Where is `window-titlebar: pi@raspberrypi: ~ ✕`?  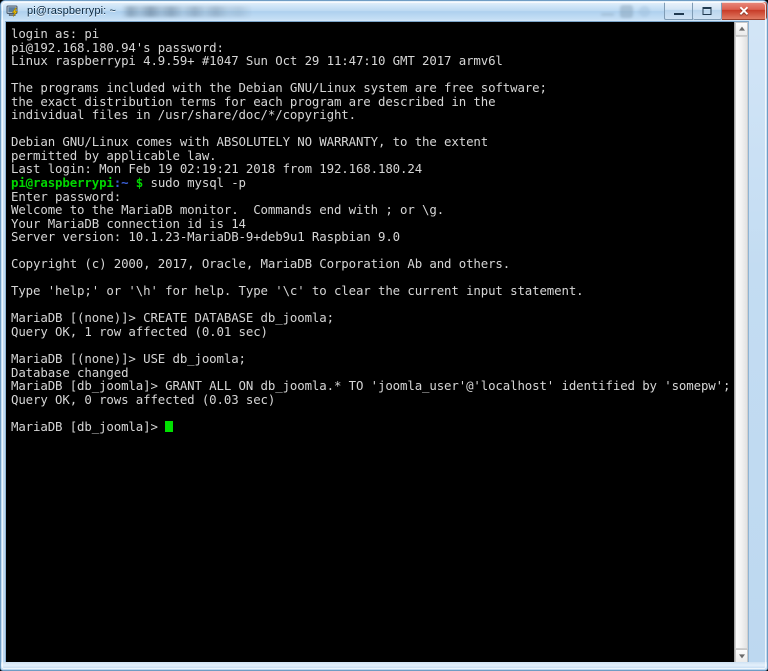
window-titlebar: pi@raspberrypi: ~ ✕ is located at coordinates (384, 11).